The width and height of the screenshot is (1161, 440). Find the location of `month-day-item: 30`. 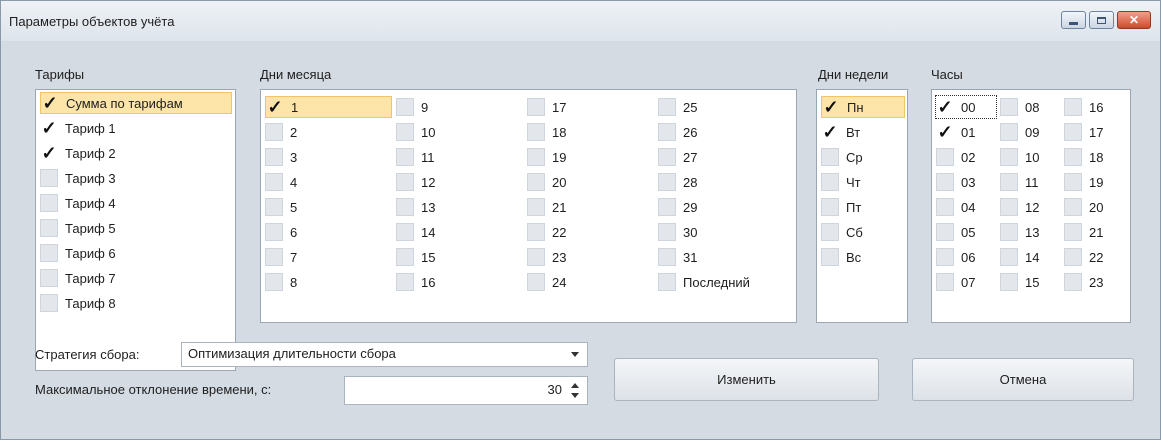

month-day-item: 30 is located at coordinates (677, 232).